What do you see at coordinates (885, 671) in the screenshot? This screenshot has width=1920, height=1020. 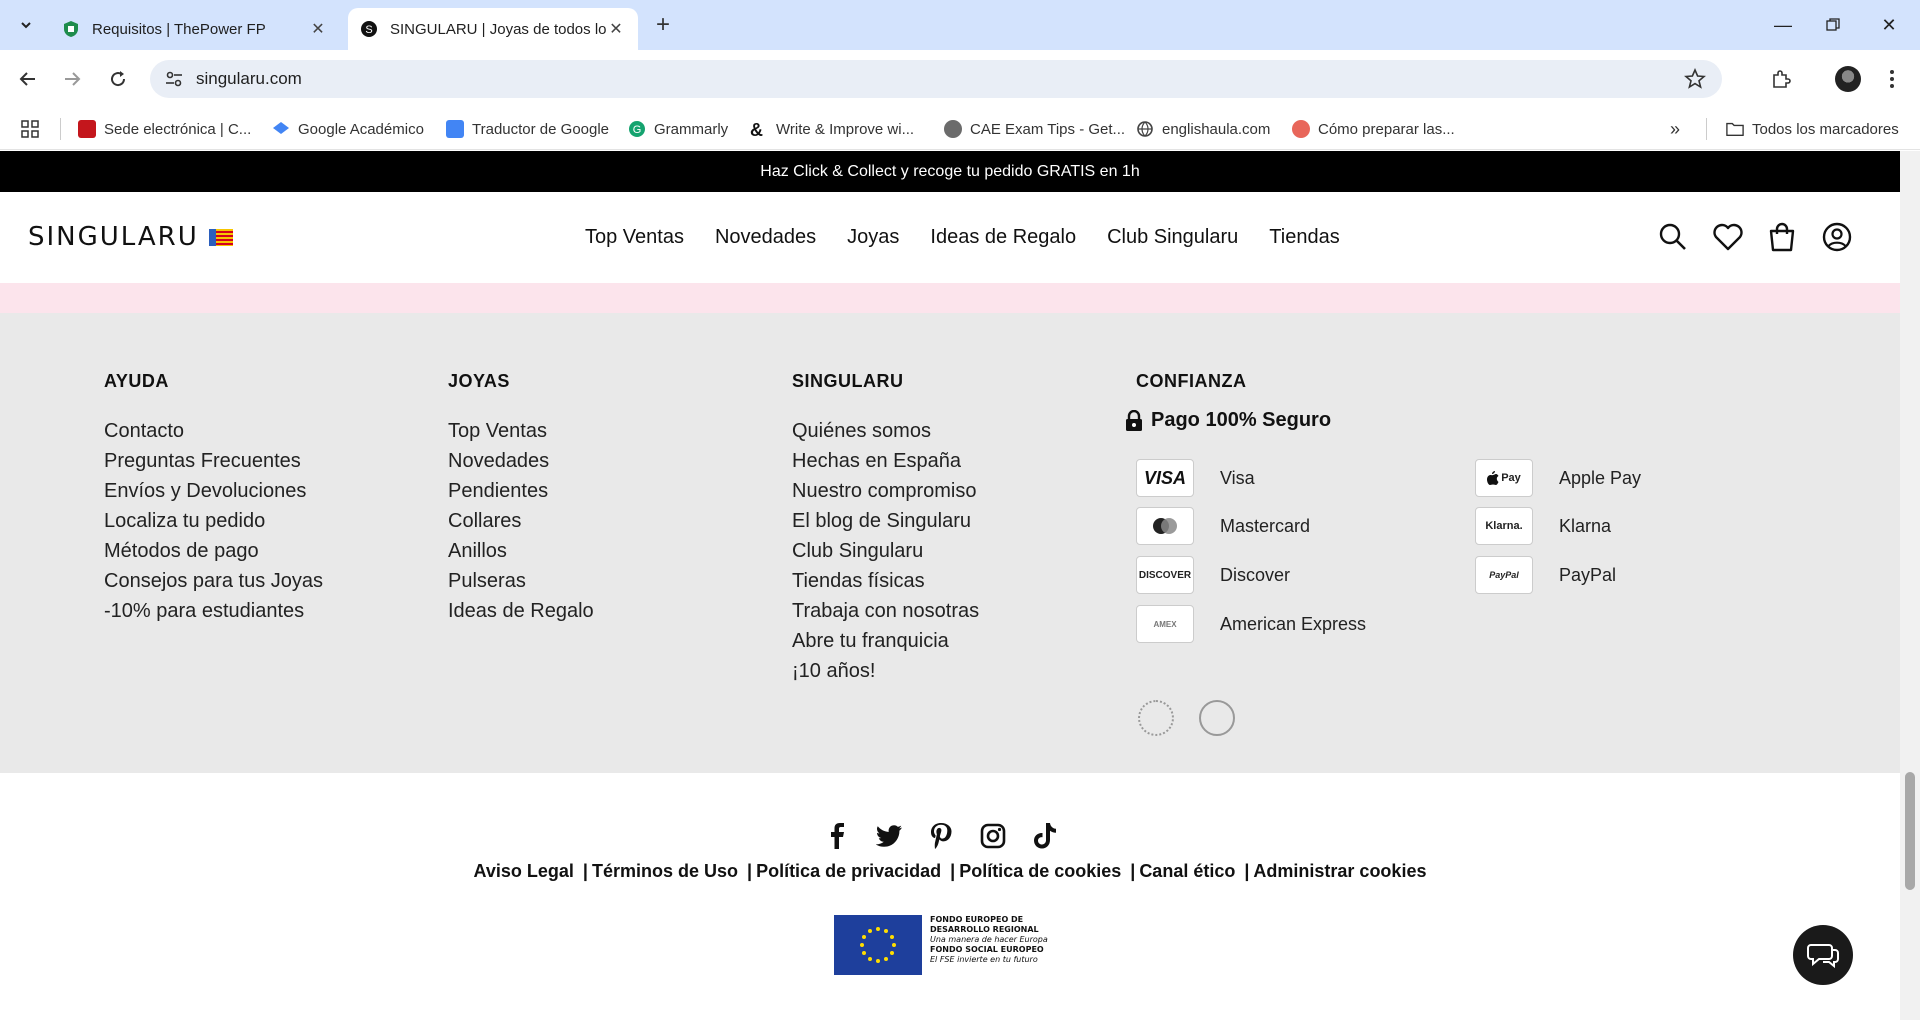 I see `footer-link: ¡10 años!` at bounding box center [885, 671].